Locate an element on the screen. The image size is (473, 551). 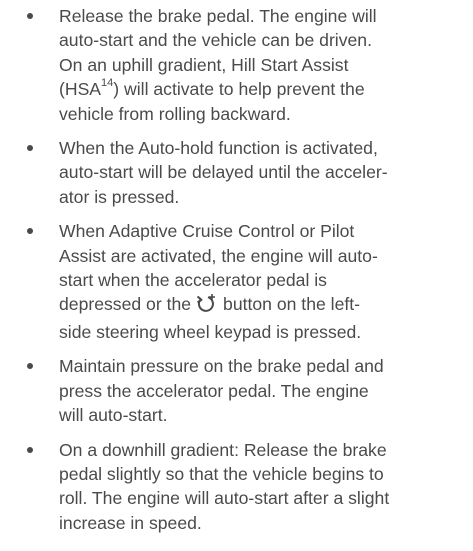
text-line: press the accelerator pedal. The engine is located at coordinates (214, 390).